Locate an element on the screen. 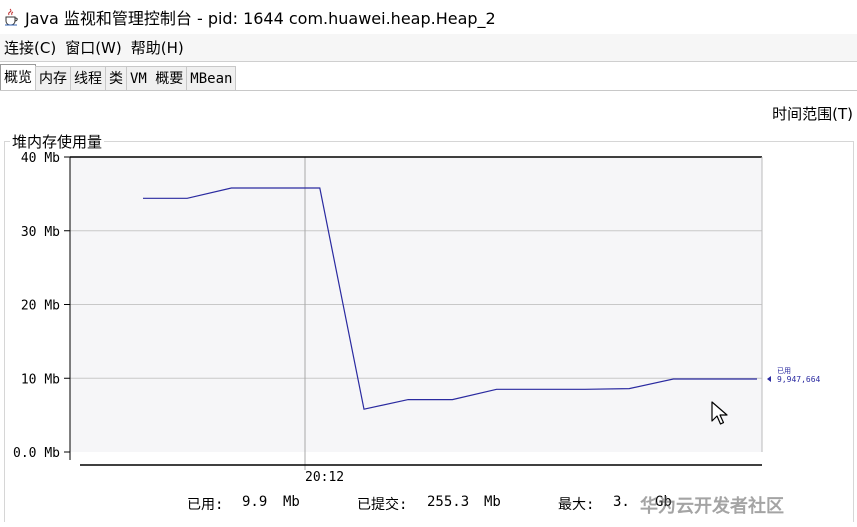 The image size is (857, 527). used-label: 已用: is located at coordinates (205, 505).